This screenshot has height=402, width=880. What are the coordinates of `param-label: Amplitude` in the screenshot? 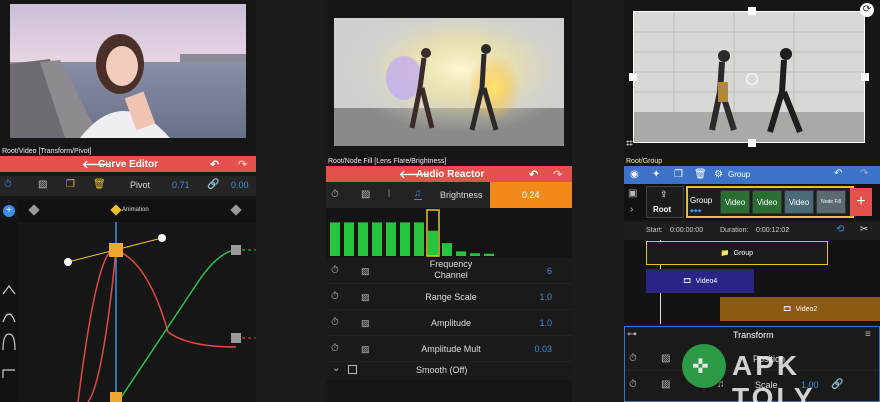 It's located at (451, 323).